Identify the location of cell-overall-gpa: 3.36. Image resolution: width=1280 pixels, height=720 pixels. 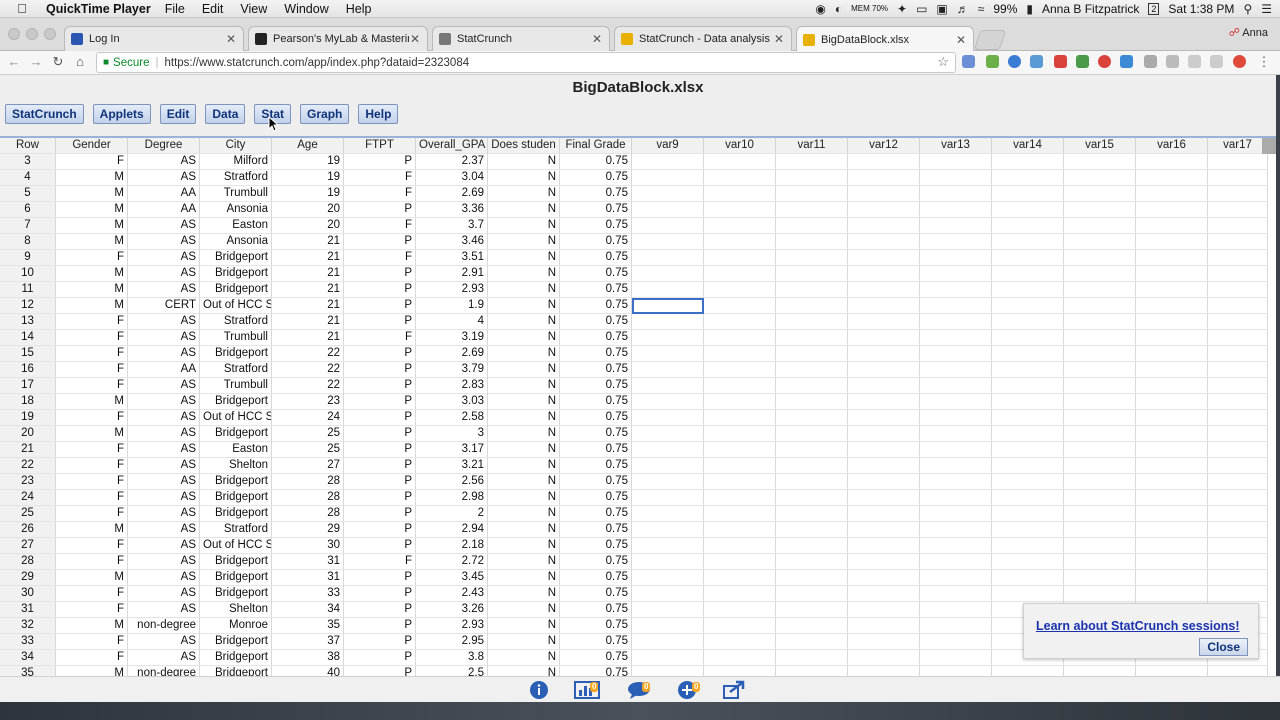
(452, 210).